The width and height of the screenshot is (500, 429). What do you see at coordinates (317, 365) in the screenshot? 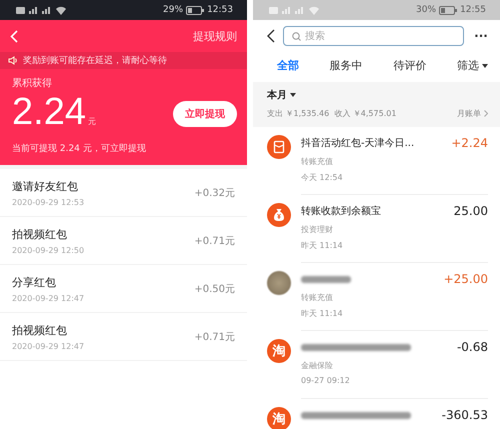
I see `bill-category: 金融保险` at bounding box center [317, 365].